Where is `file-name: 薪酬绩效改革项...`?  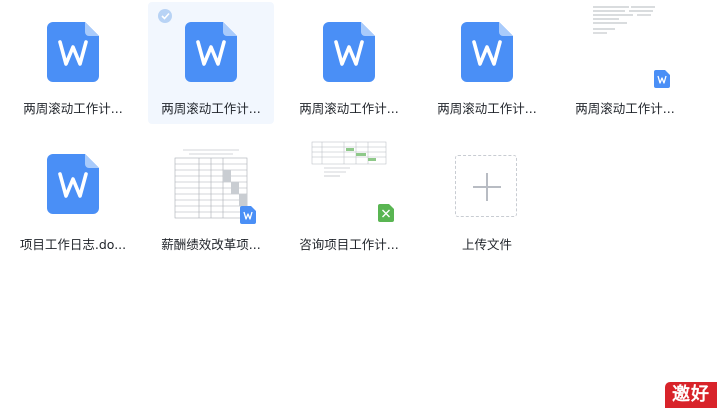
file-name: 薪酬绩效改革项... is located at coordinates (211, 244).